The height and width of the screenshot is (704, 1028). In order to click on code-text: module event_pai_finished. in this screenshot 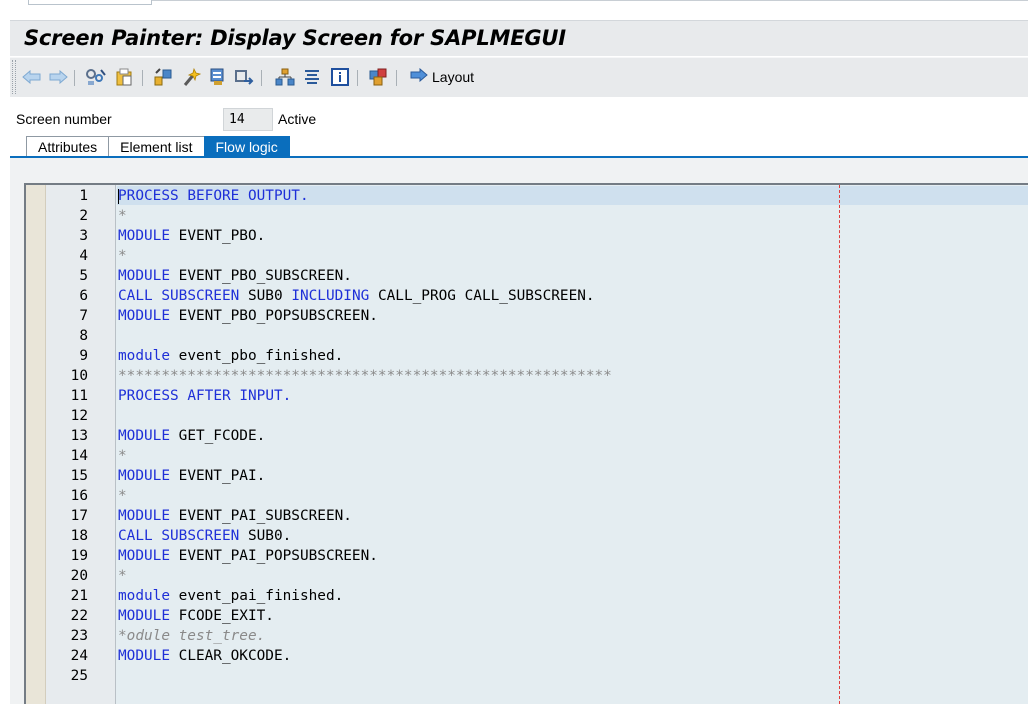, I will do `click(231, 596)`.